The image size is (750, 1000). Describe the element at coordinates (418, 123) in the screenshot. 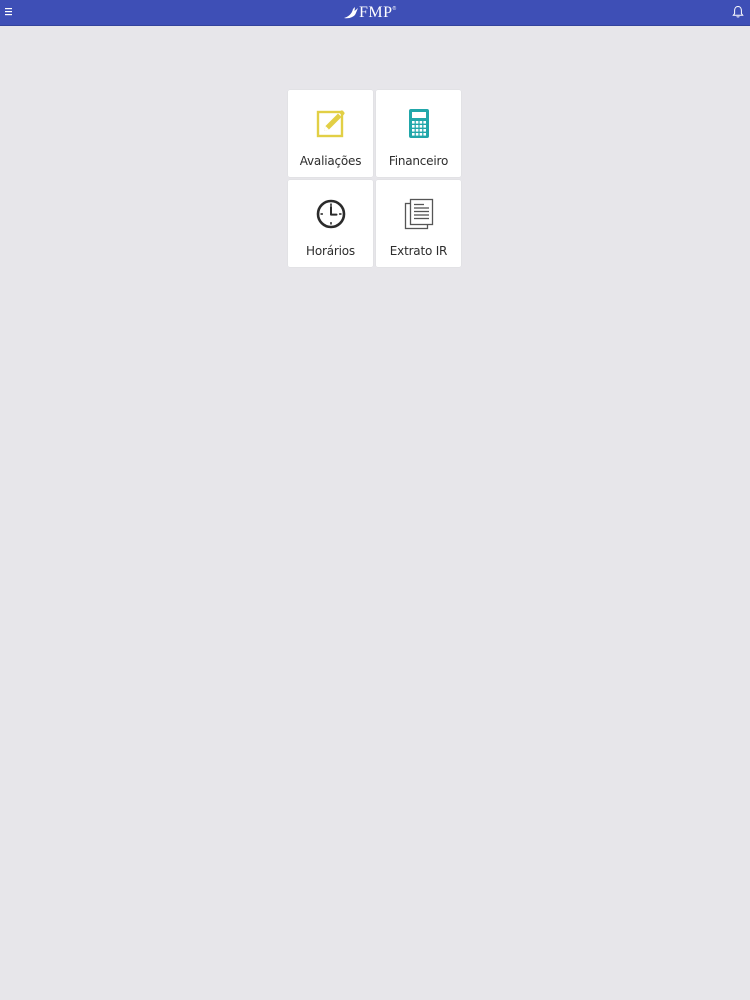

I see `calculator-icon` at that location.